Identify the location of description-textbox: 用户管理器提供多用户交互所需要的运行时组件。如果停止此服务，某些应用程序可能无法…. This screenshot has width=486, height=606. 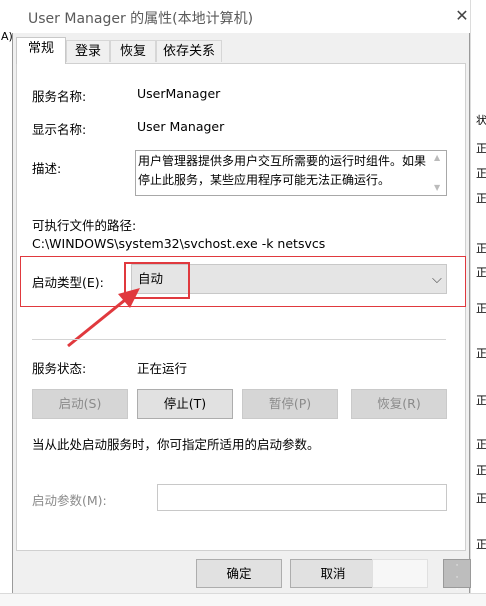
(291, 173).